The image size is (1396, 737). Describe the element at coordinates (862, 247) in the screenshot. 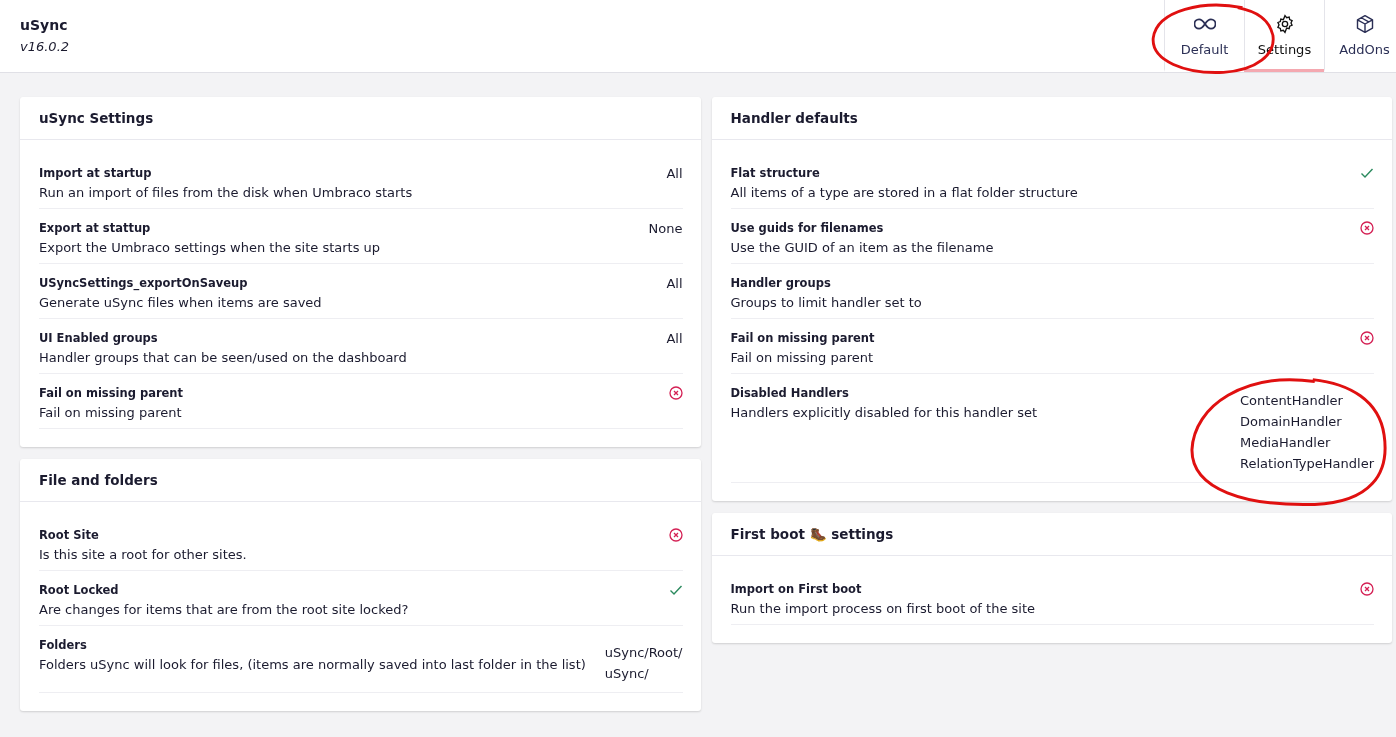

I see `setting-description: Use the GUID of an item as the filename` at that location.